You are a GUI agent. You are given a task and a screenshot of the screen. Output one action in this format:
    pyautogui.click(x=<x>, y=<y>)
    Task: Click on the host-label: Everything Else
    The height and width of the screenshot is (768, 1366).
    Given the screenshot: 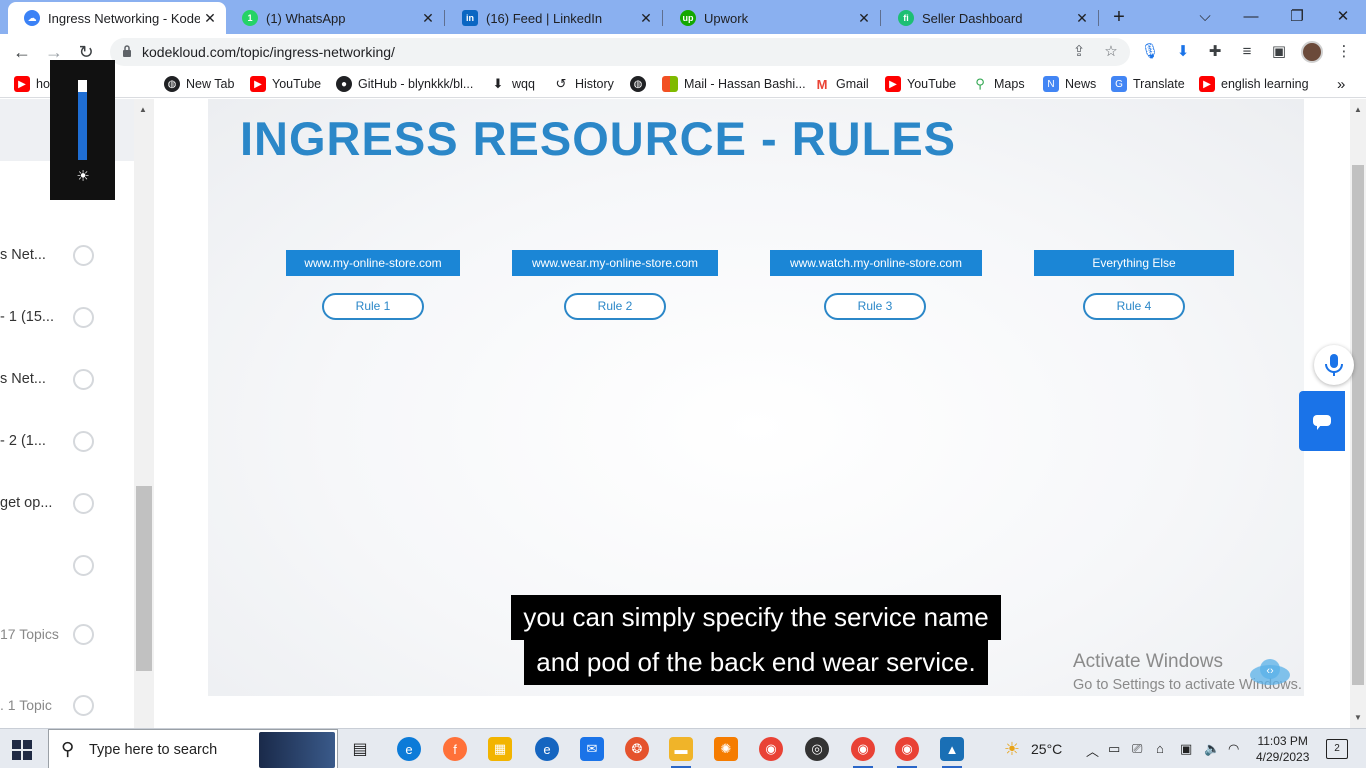 What is the action you would take?
    pyautogui.click(x=1134, y=263)
    